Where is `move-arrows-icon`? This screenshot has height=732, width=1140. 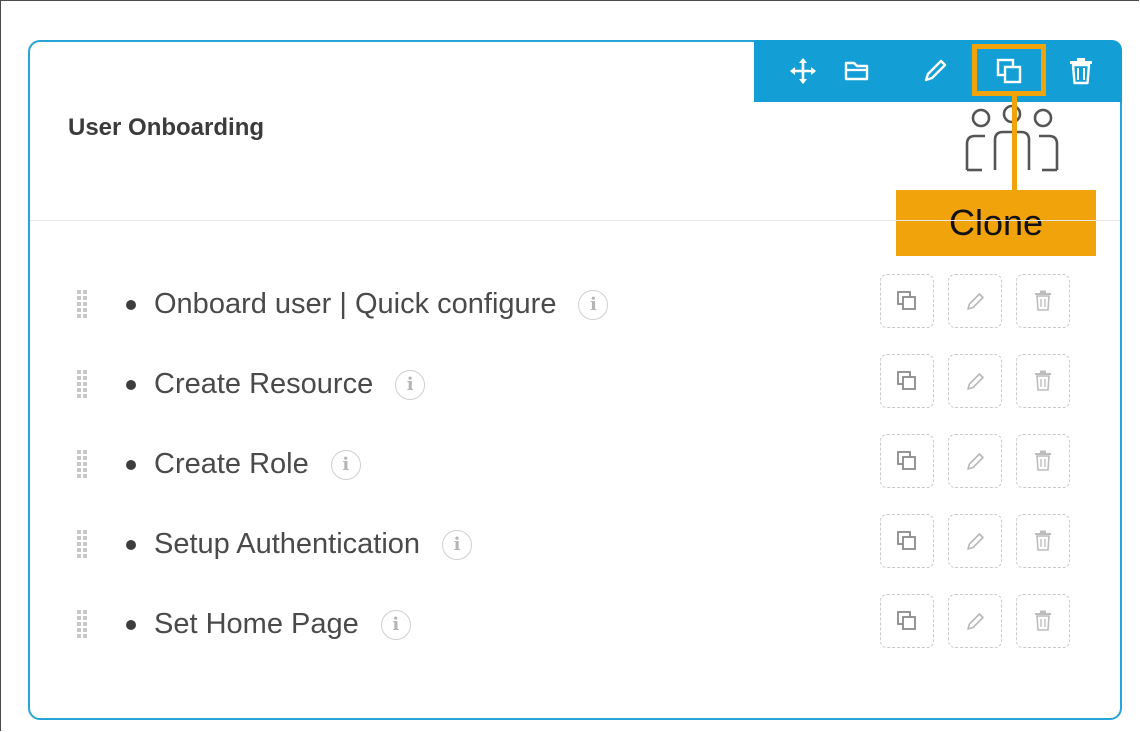 move-arrows-icon is located at coordinates (803, 71).